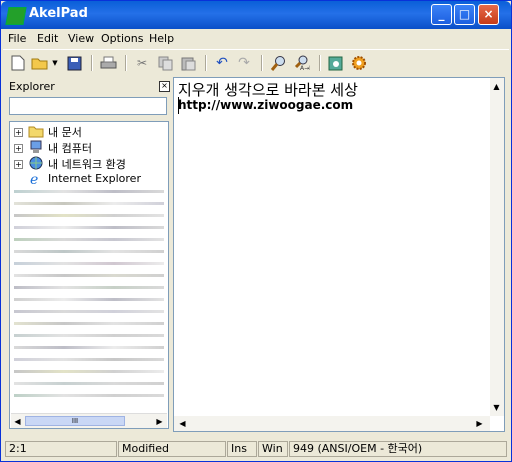  Describe the element at coordinates (61, 449) in the screenshot. I see `status-position: 2:1` at that location.